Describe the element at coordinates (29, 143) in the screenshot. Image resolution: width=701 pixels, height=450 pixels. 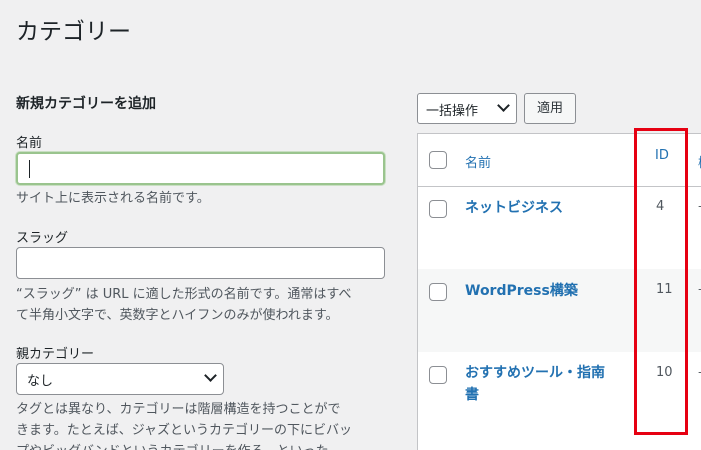
I see `name-label: 名前` at that location.